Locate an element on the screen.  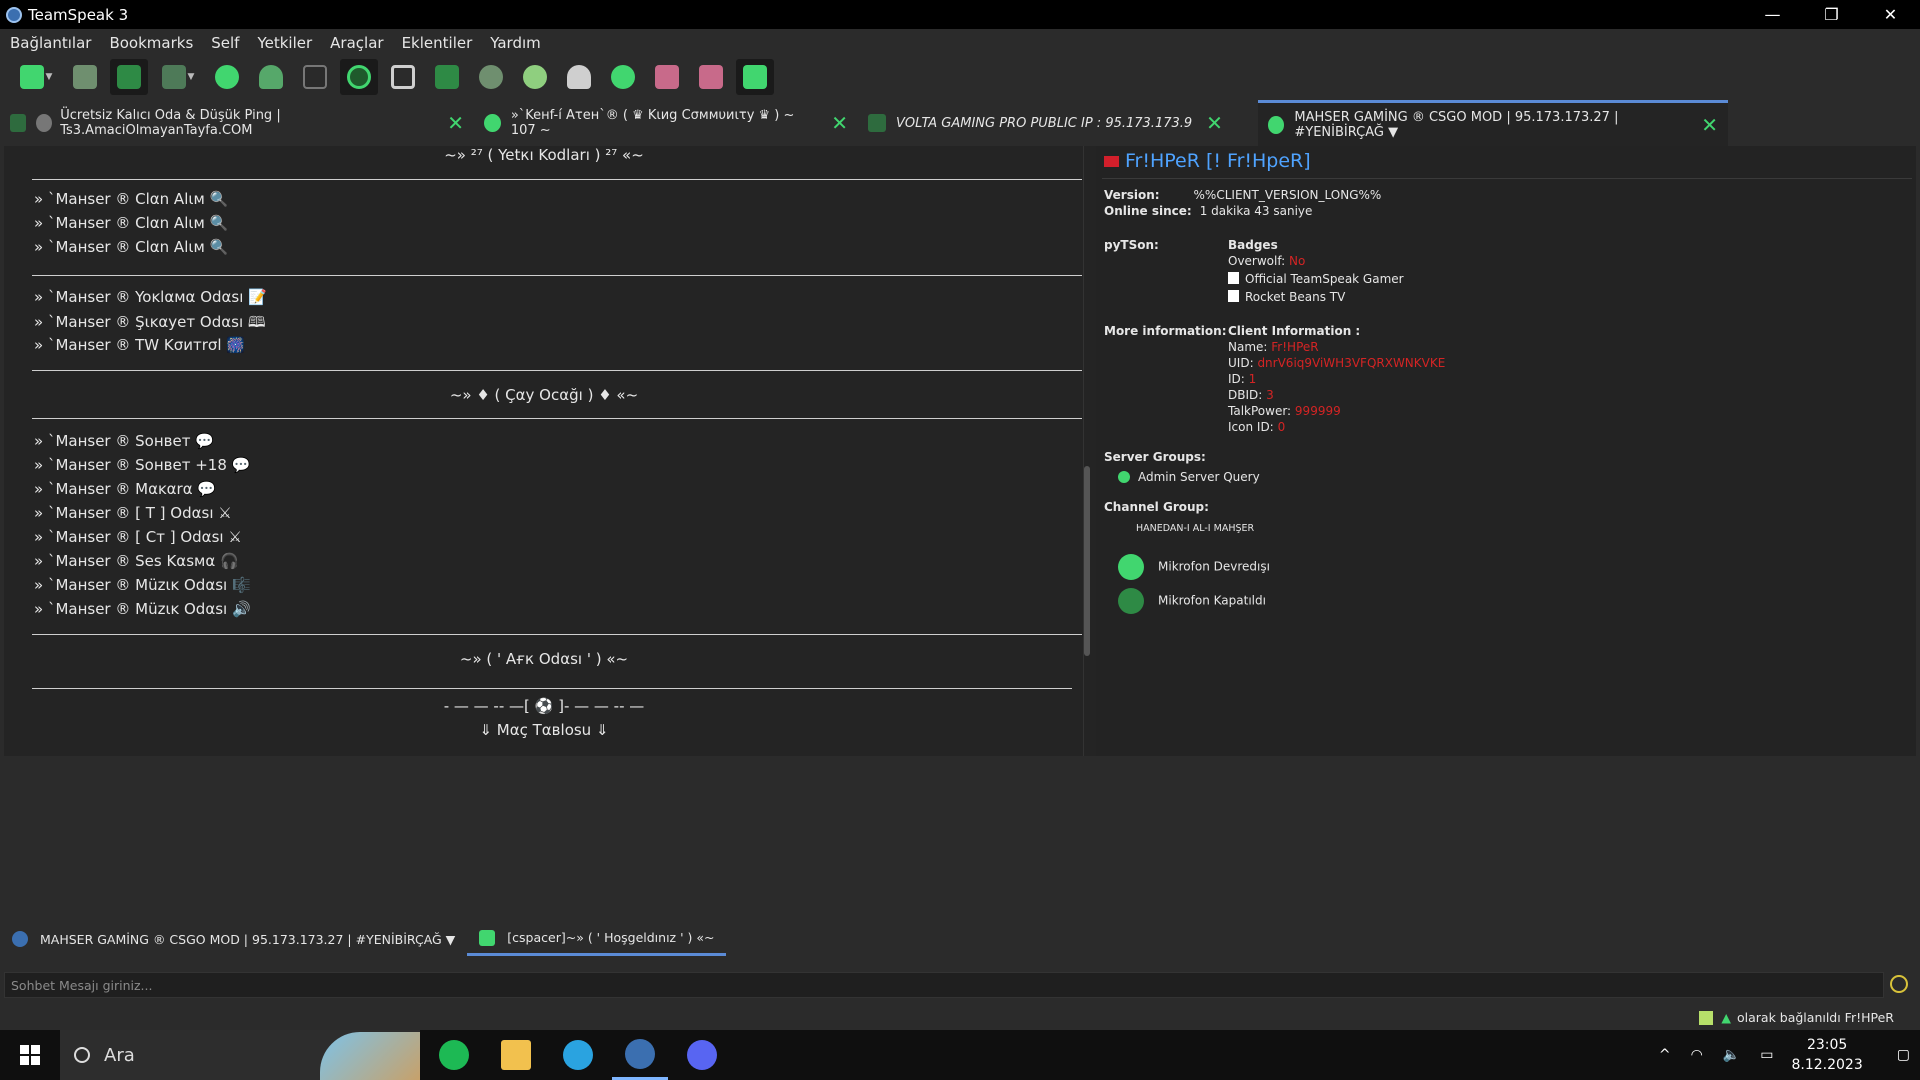
channel-item: » `Mанser ® TW Kσитrσl 🎆 is located at coordinates (139, 345).